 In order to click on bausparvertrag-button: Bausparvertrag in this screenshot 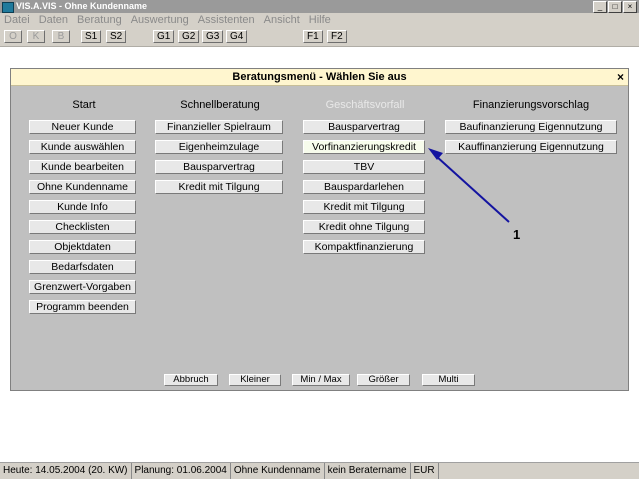, I will do `click(364, 127)`.